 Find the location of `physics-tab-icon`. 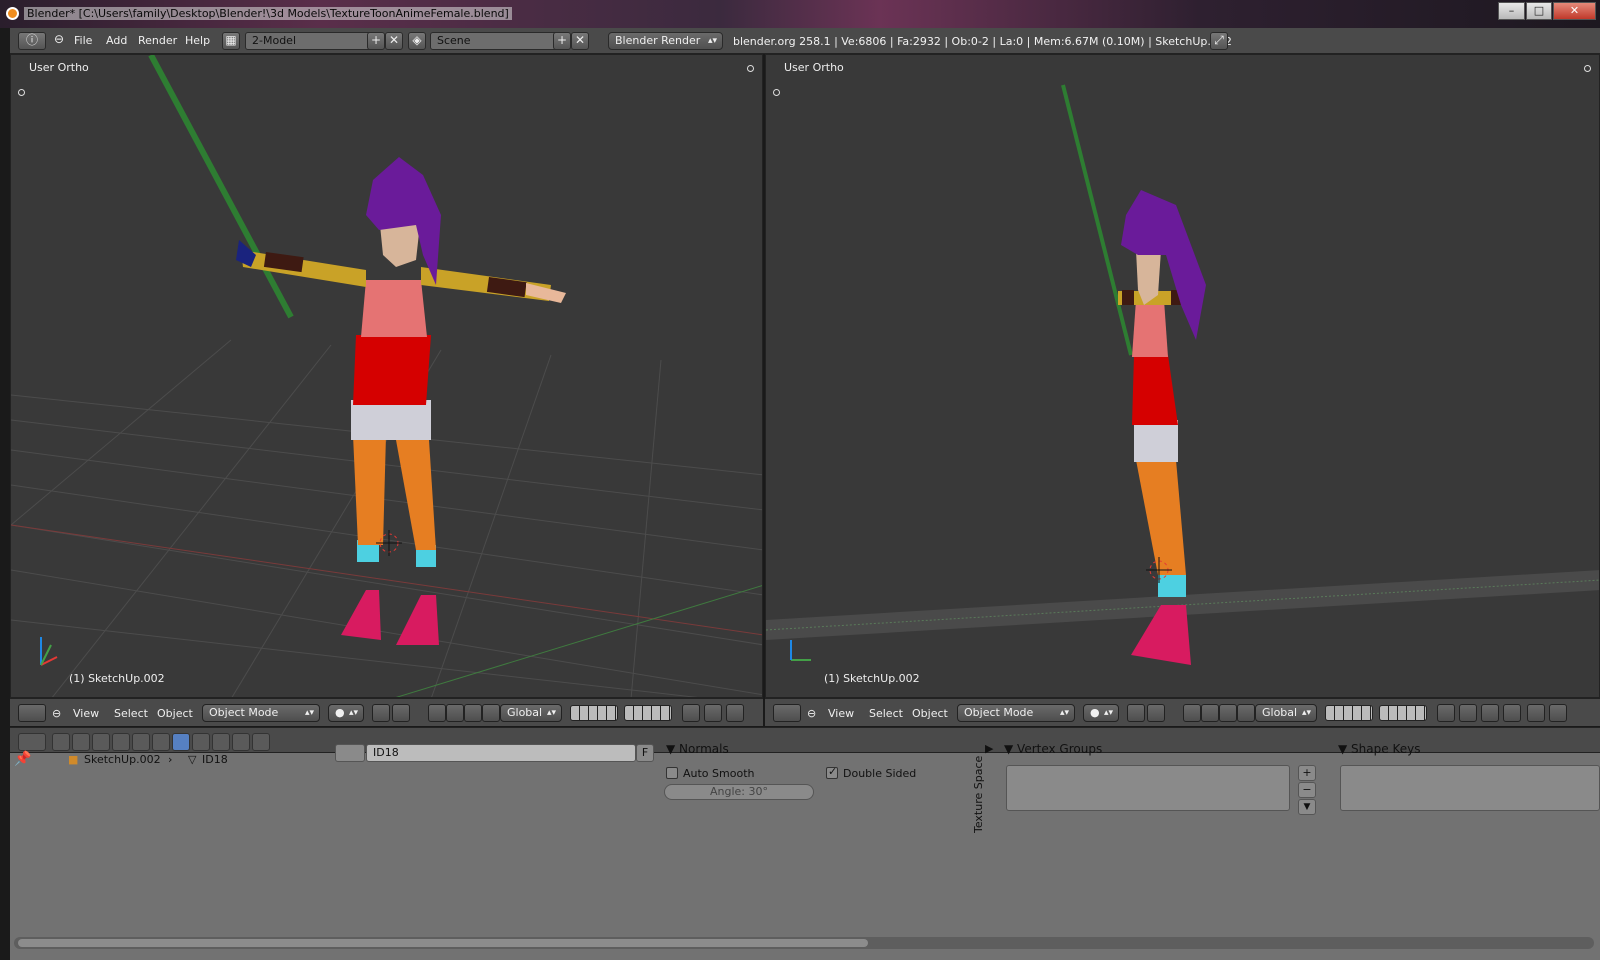

physics-tab-icon is located at coordinates (261, 742).